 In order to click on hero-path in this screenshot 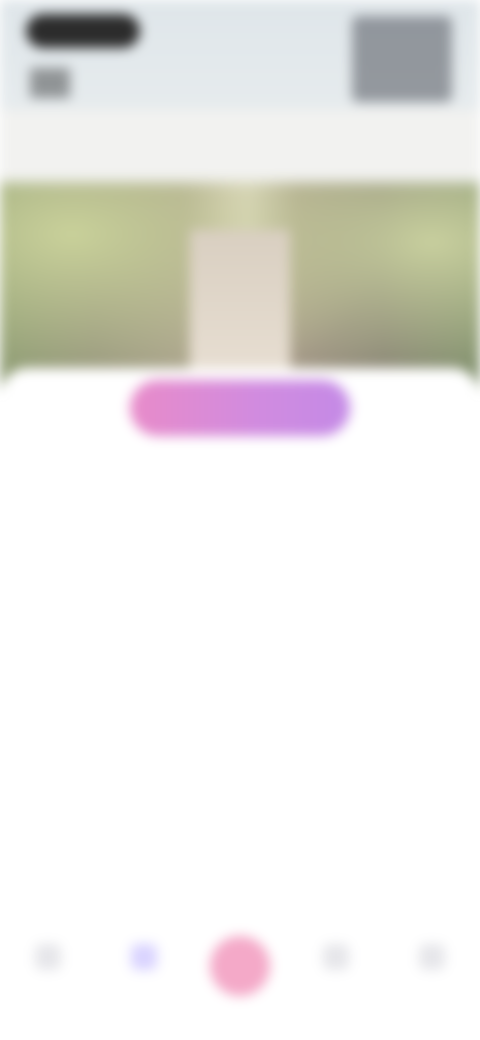, I will do `click(240, 310)`.